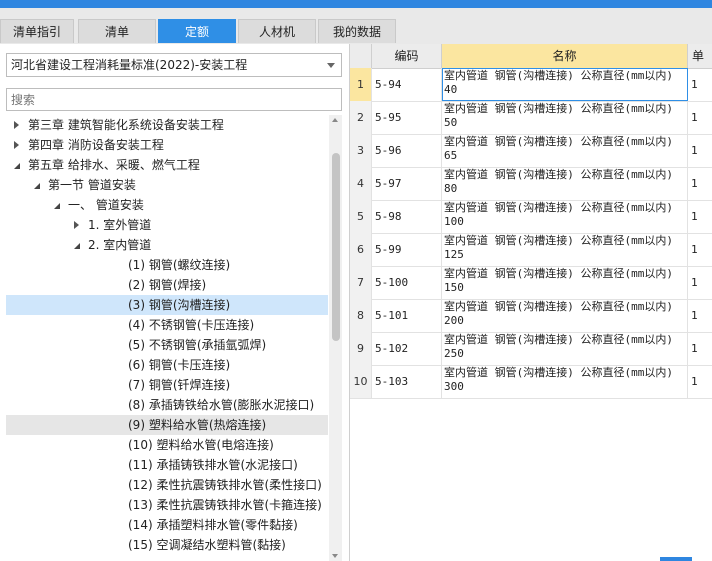 This screenshot has width=712, height=561. What do you see at coordinates (565, 249) in the screenshot?
I see `name-cell: 室内管道 钢管(沟槽连接) 公称直径(mm以内) 125` at bounding box center [565, 249].